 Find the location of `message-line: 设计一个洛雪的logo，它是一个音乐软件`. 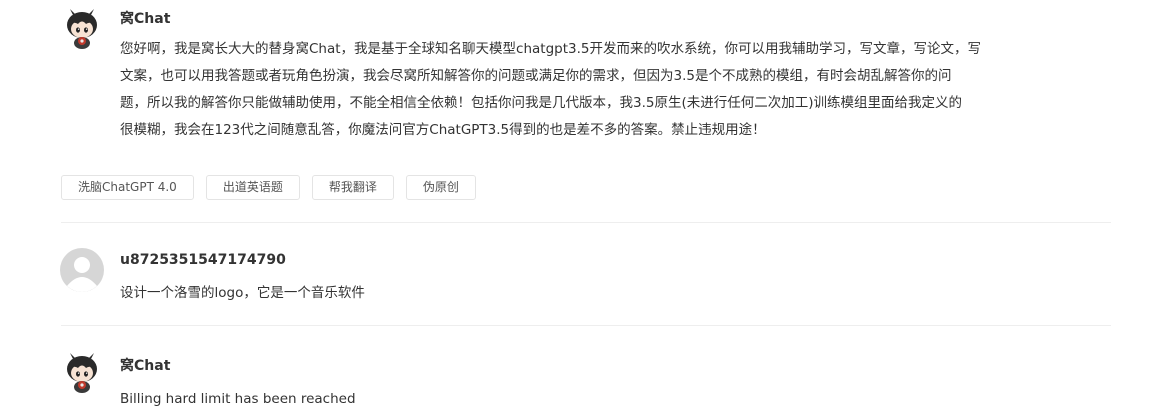

message-line: 设计一个洛雪的logo，它是一个音乐软件 is located at coordinates (242, 293).